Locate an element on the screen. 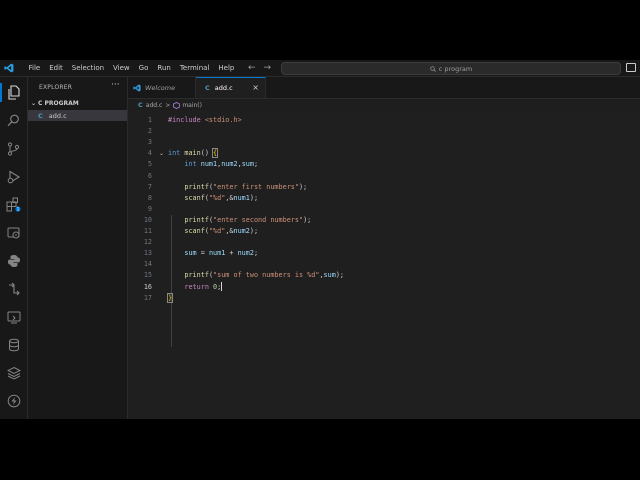  code-line: 4 ⌄ int main() { is located at coordinates (384, 153).